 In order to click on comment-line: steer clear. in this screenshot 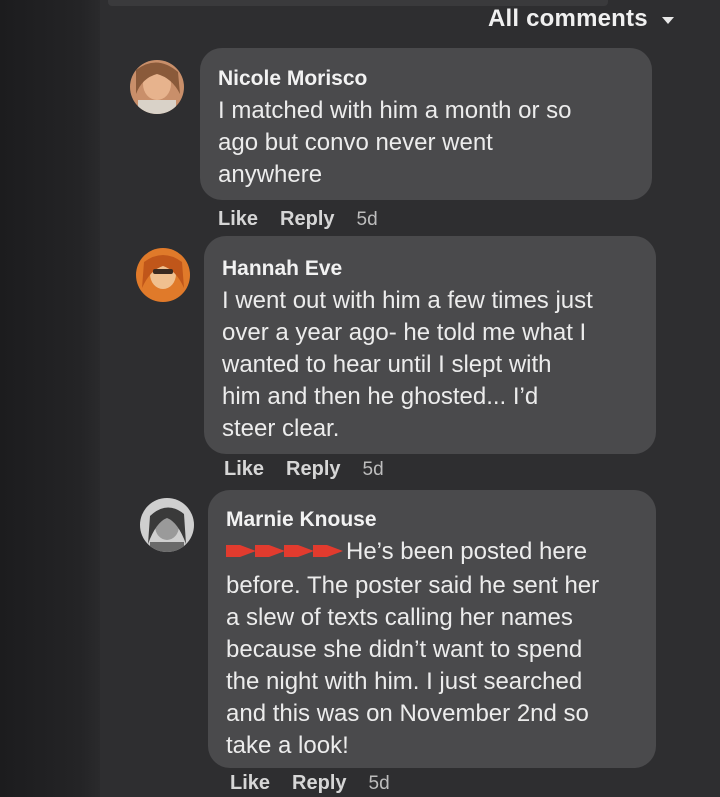, I will do `click(281, 428)`.